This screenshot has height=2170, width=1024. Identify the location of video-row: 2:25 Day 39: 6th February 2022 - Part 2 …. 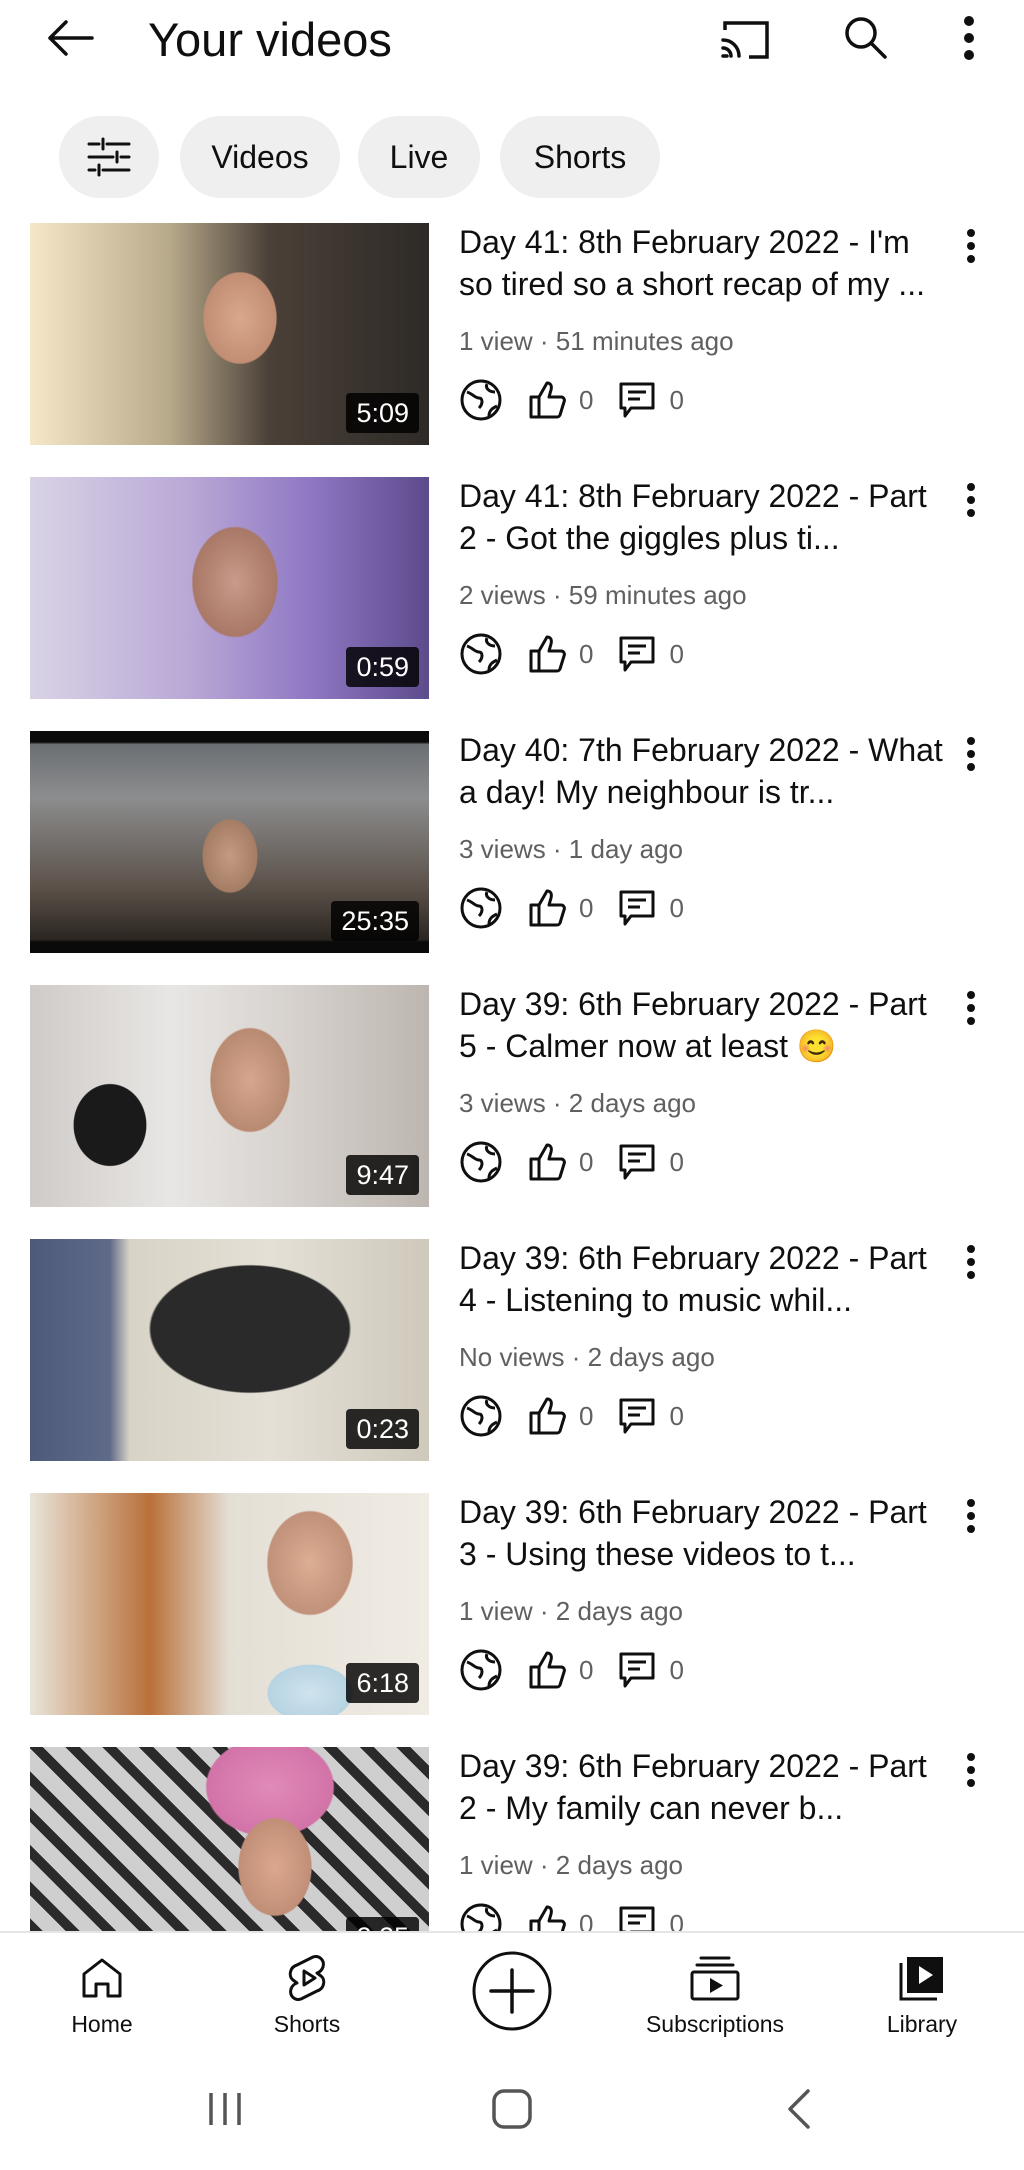
(512, 1838).